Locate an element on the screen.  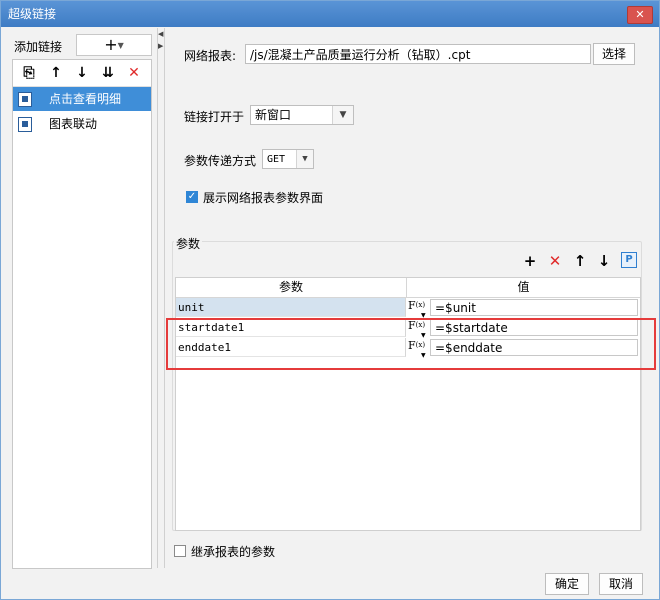
add-link-button: +▼ is located at coordinates (114, 45).